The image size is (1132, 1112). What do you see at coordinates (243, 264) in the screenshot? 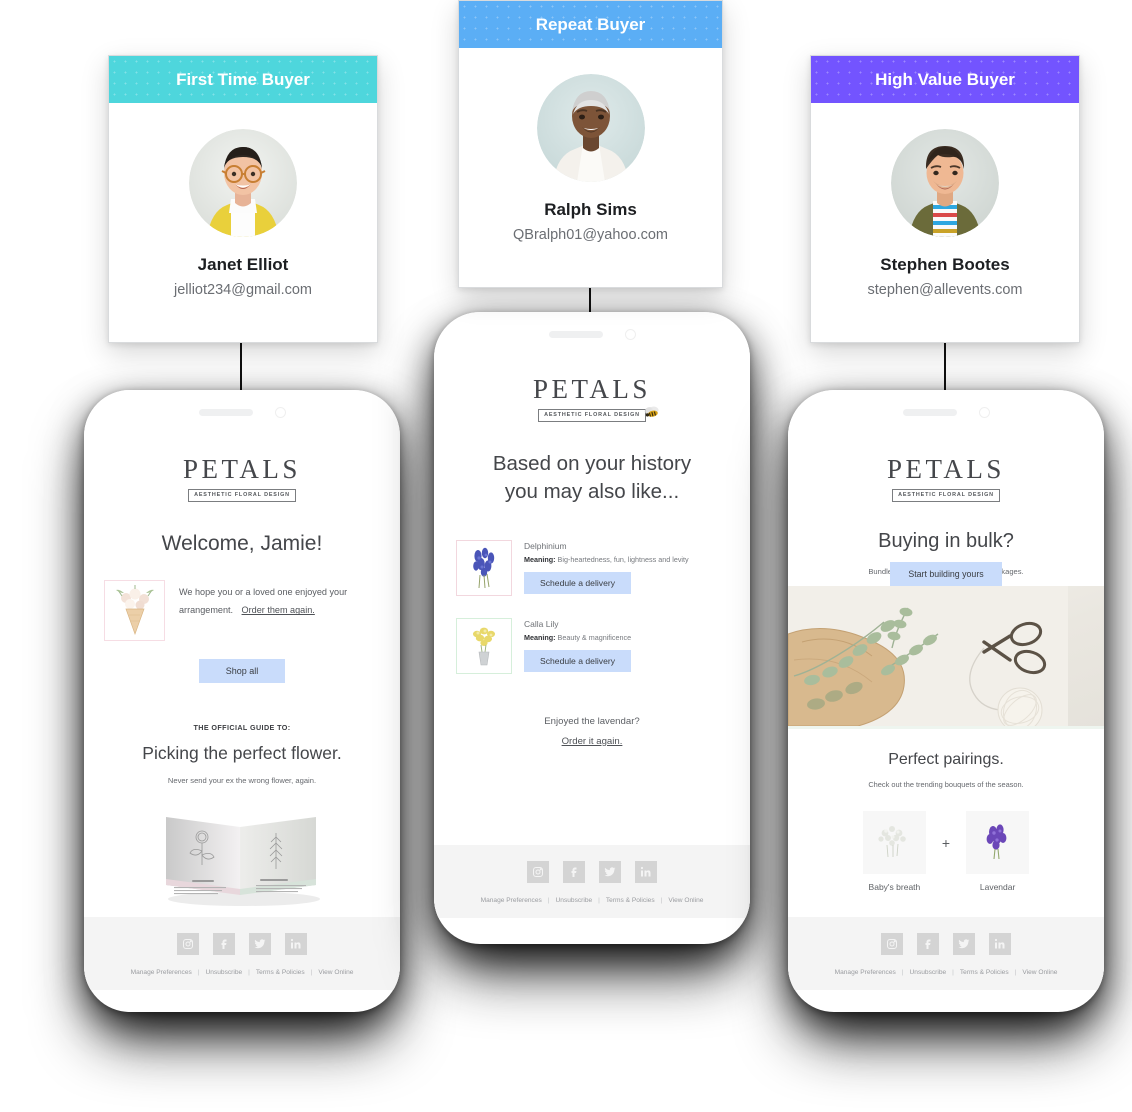
I see `card-name: Janet Elliot` at bounding box center [243, 264].